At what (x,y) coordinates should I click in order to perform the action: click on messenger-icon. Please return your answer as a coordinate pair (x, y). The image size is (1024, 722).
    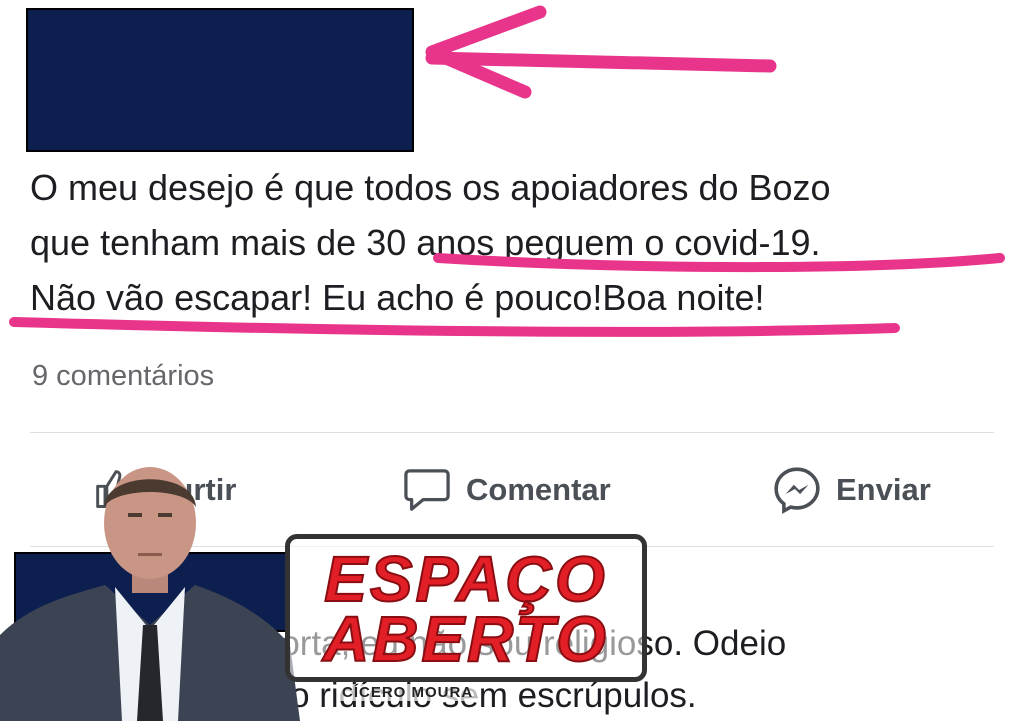
    Looking at the image, I should click on (797, 490).